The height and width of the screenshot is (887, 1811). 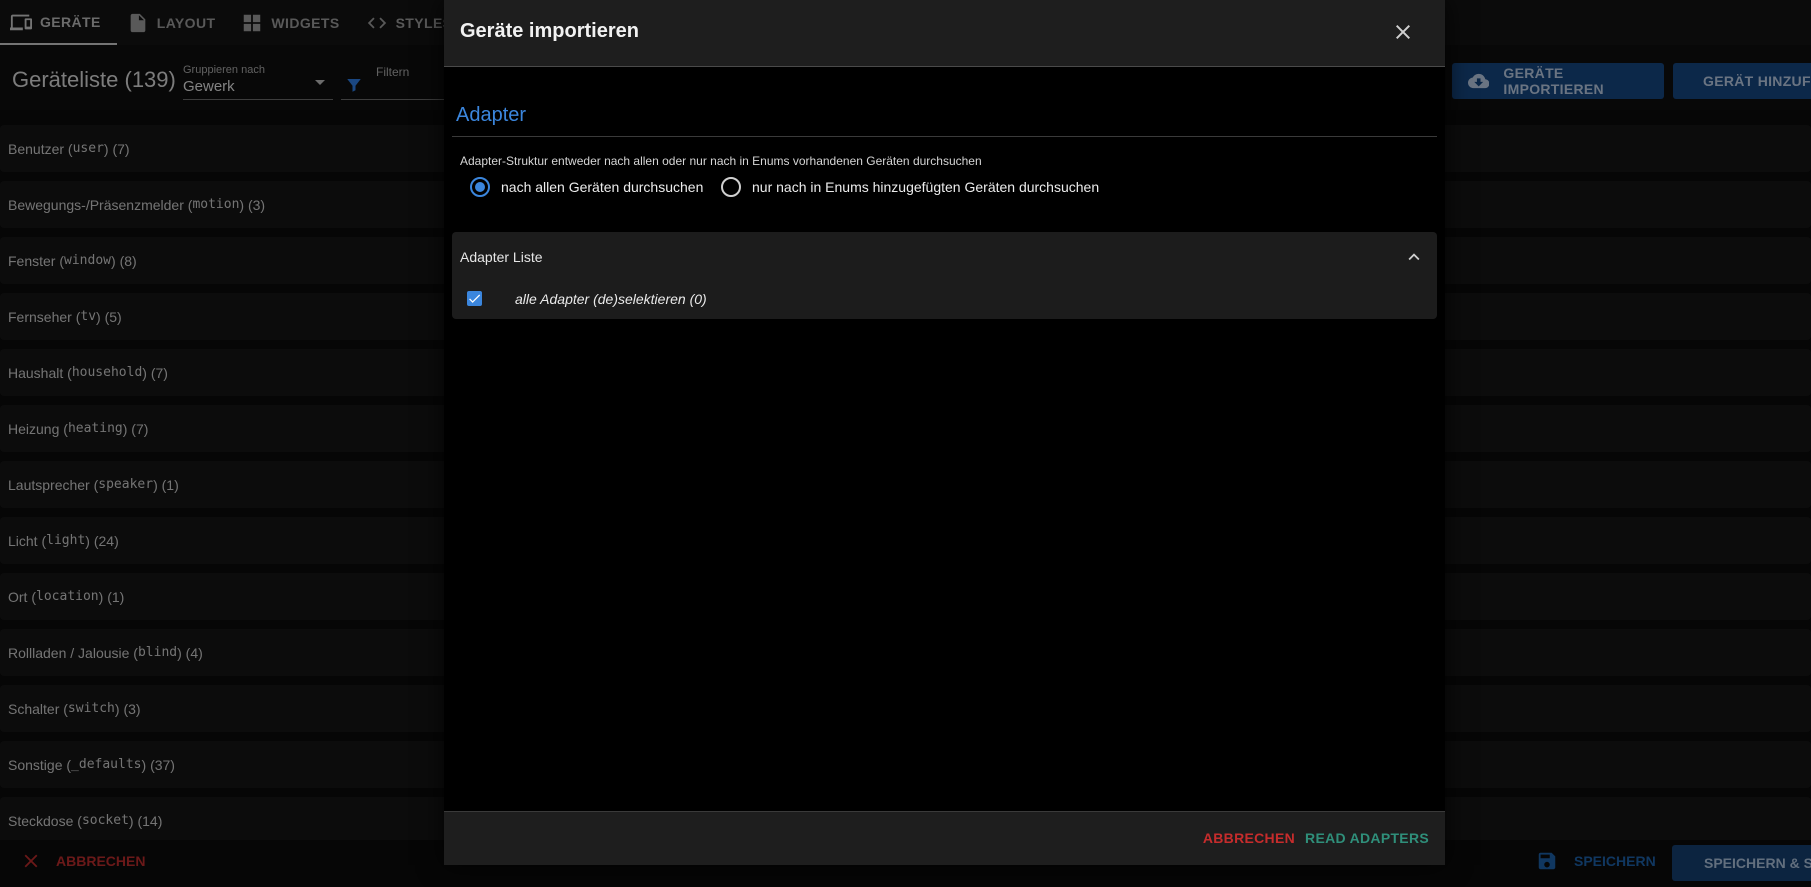 I want to click on checkmark-icon, so click(x=475, y=298).